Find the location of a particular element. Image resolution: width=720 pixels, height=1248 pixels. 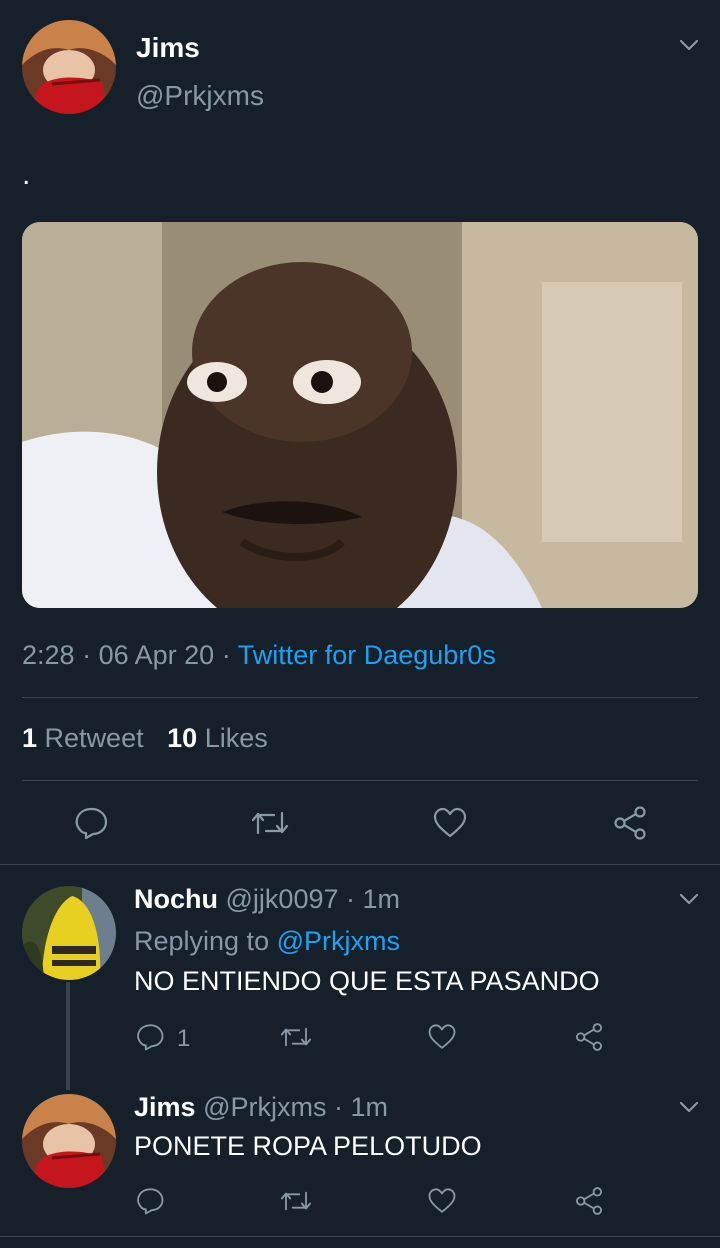

retweet-stat: 1 Retweet is located at coordinates (86, 738).